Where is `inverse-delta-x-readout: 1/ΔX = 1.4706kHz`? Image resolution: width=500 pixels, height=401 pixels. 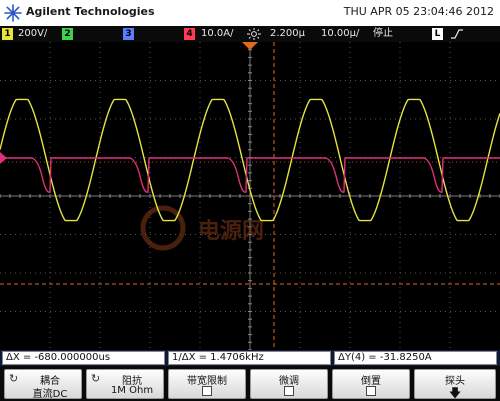
inverse-delta-x-readout: 1/ΔX = 1.4706kHz is located at coordinates (249, 358).